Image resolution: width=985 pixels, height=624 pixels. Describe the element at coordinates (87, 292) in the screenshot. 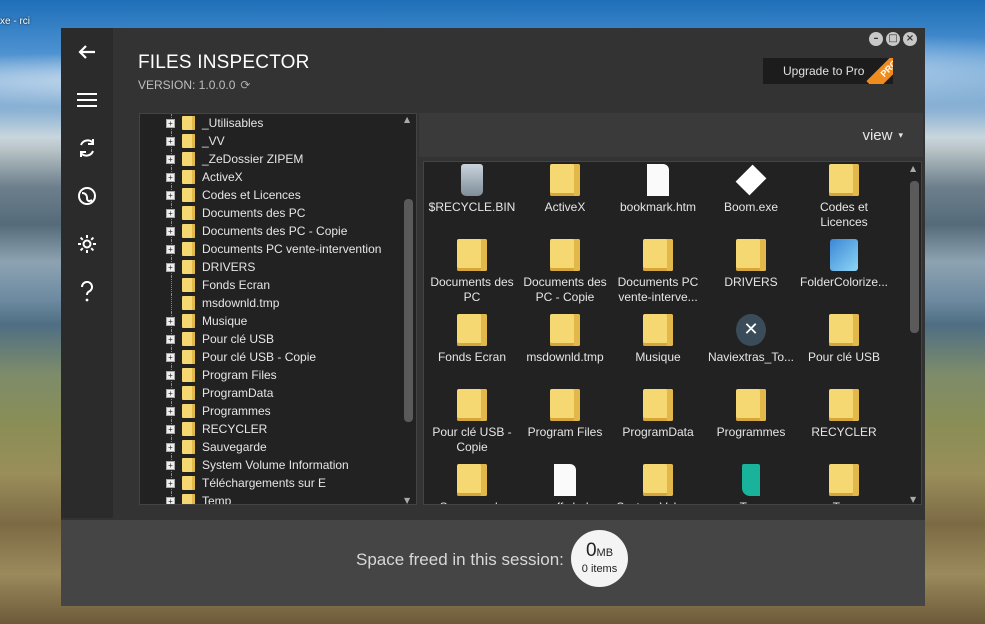

I see `help-icon` at that location.